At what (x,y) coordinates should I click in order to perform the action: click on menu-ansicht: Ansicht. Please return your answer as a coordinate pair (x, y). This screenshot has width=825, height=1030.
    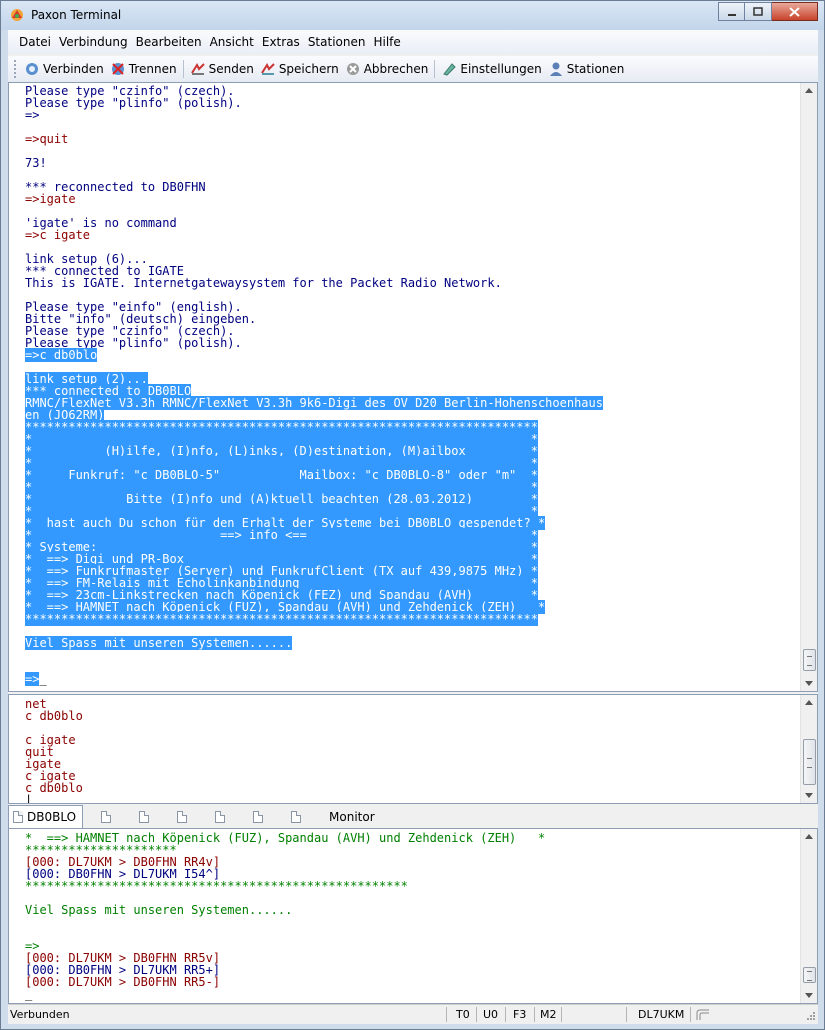
    Looking at the image, I should click on (232, 42).